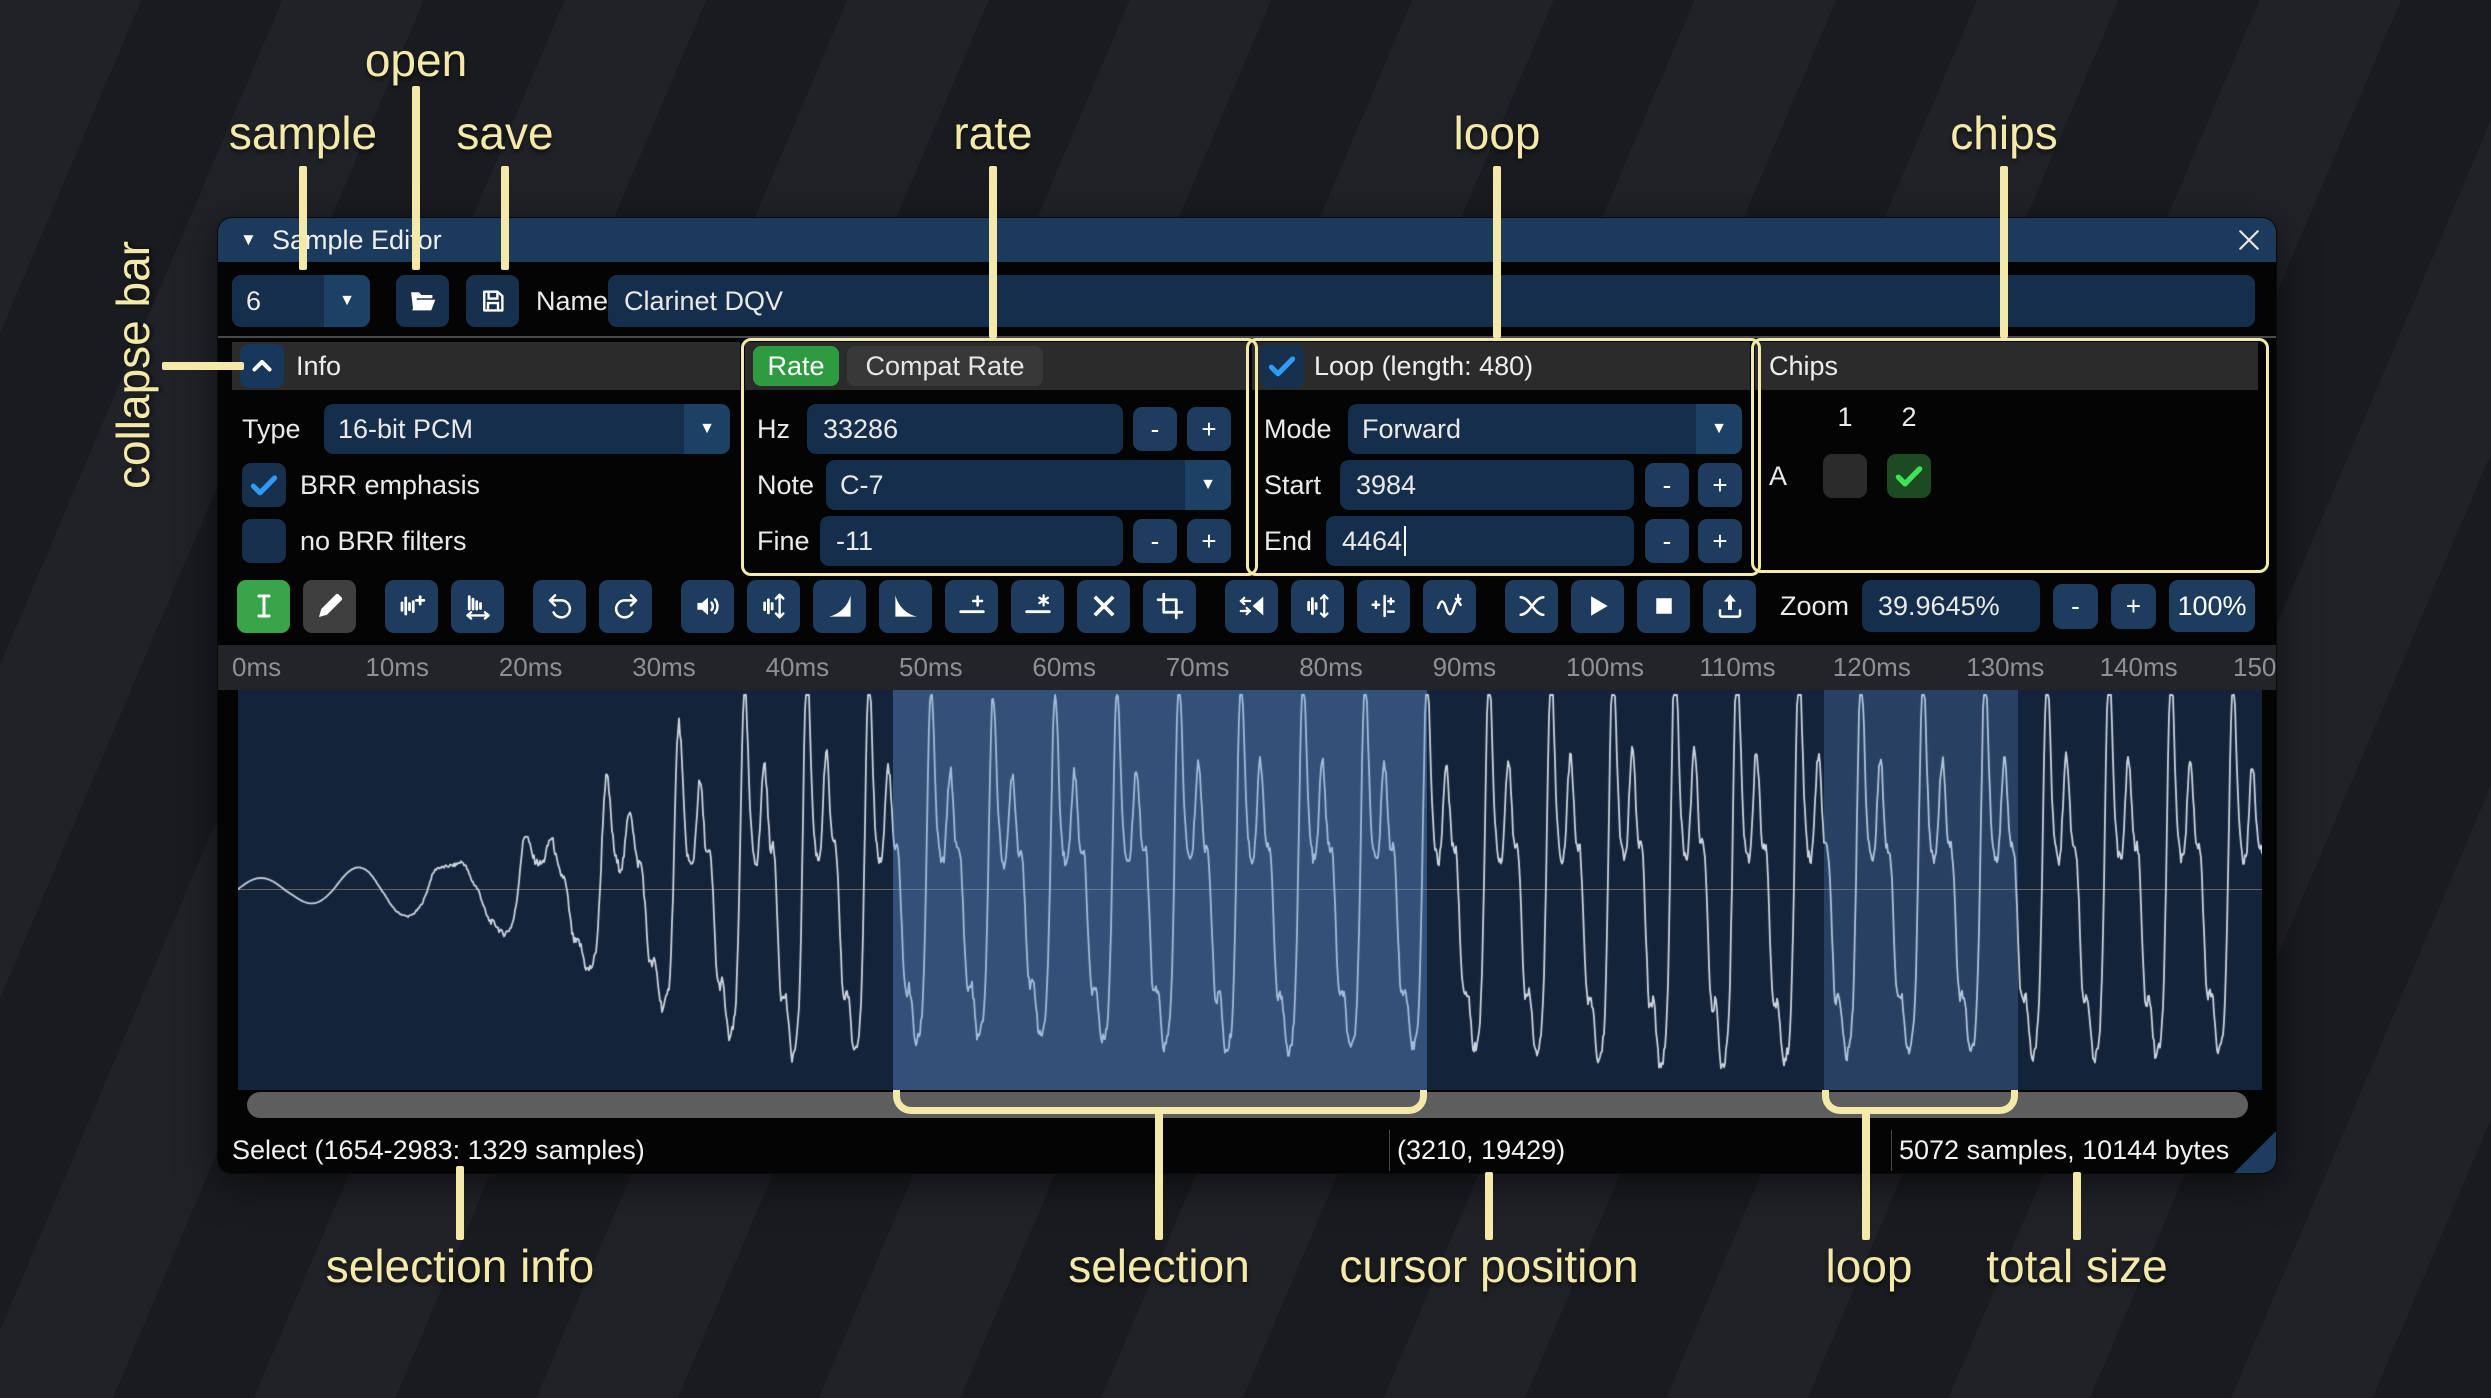 The height and width of the screenshot is (1398, 2491). I want to click on resize-icon, so click(412, 605).